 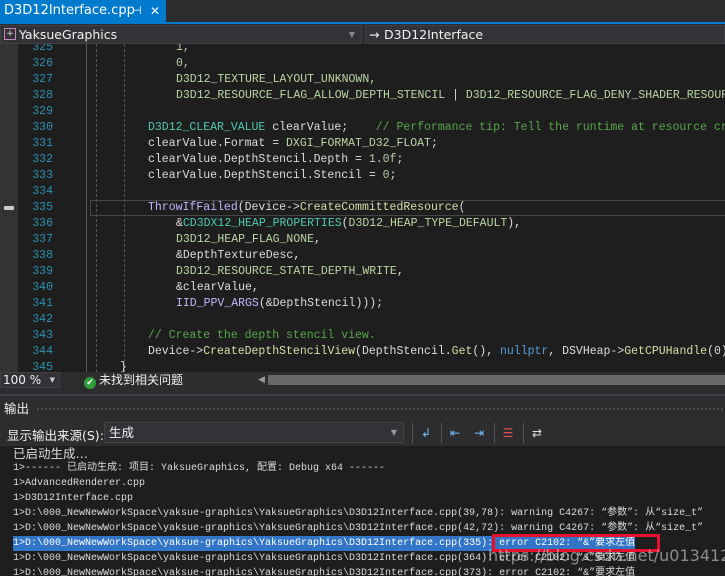 I want to click on scope-dropdown: → D3D12Interface, so click(x=545, y=34).